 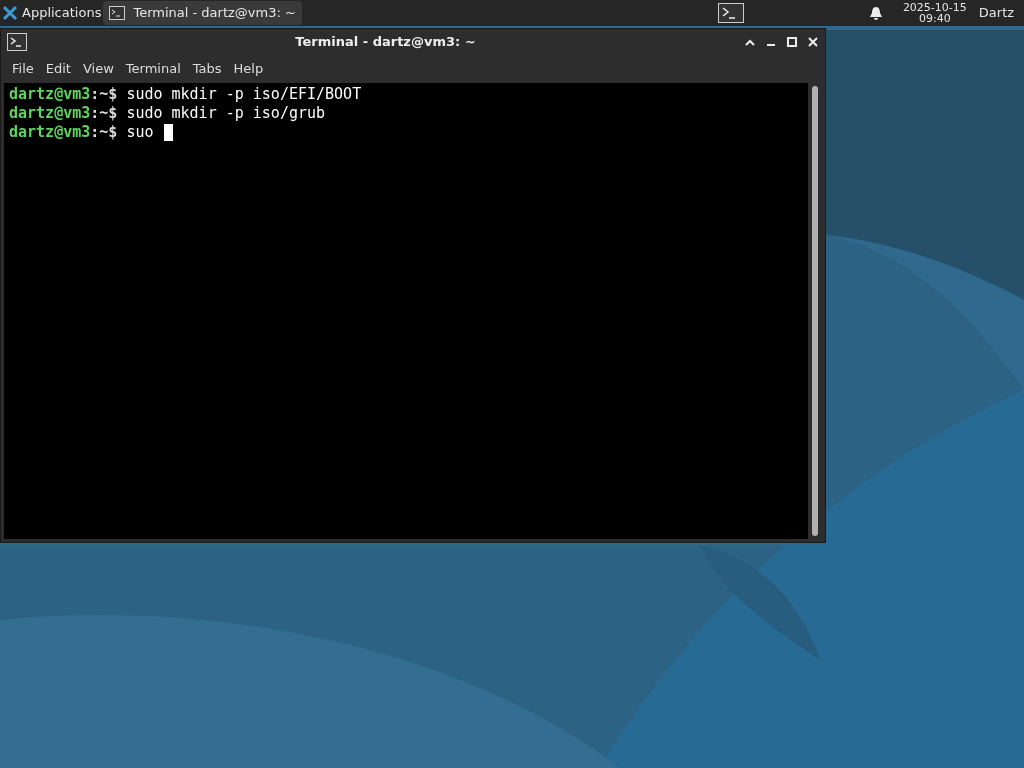 What do you see at coordinates (244, 95) in the screenshot?
I see `command-text: sudo mkdir -p iso/EFI/BOOT` at bounding box center [244, 95].